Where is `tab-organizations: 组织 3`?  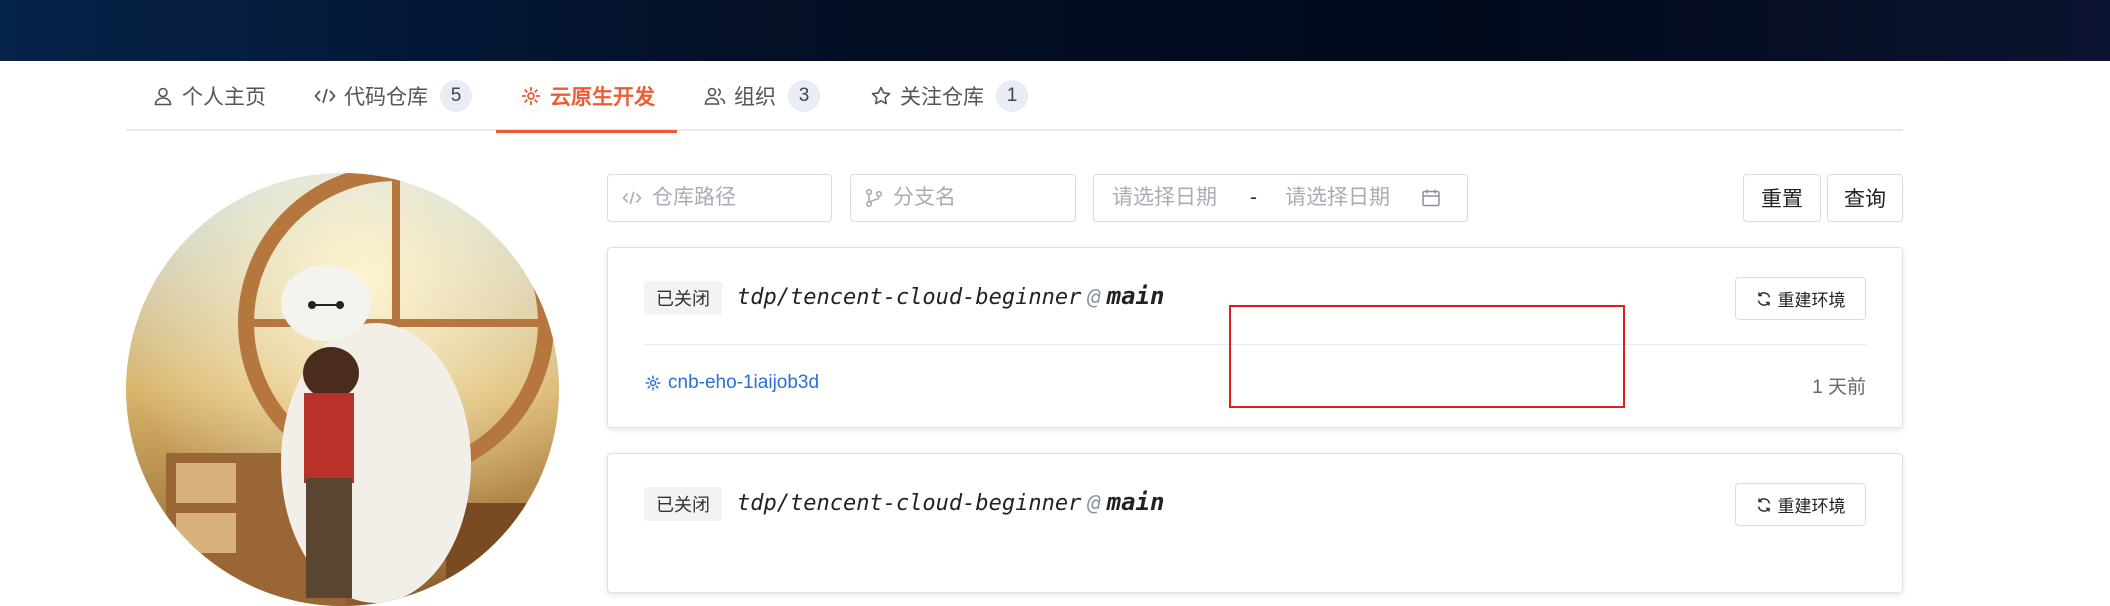
tab-organizations: 组织 3 is located at coordinates (762, 96).